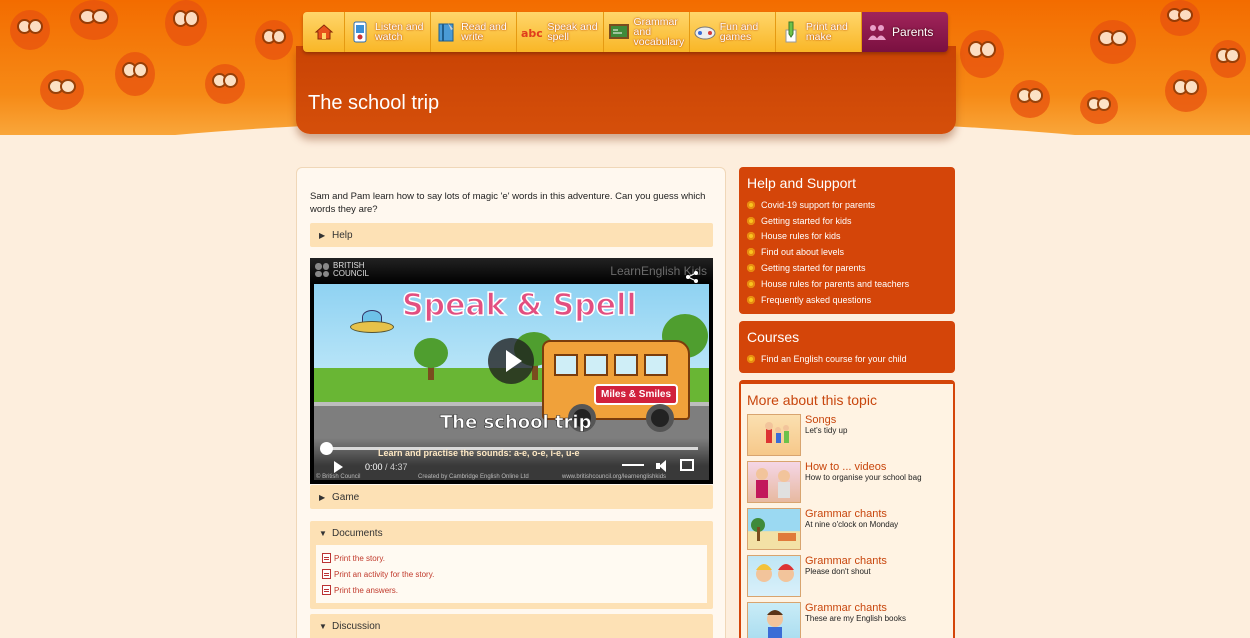 Image resolution: width=1250 pixels, height=638 pixels. Describe the element at coordinates (732, 32) in the screenshot. I see `nav-fun-and-games: Fun and games` at that location.